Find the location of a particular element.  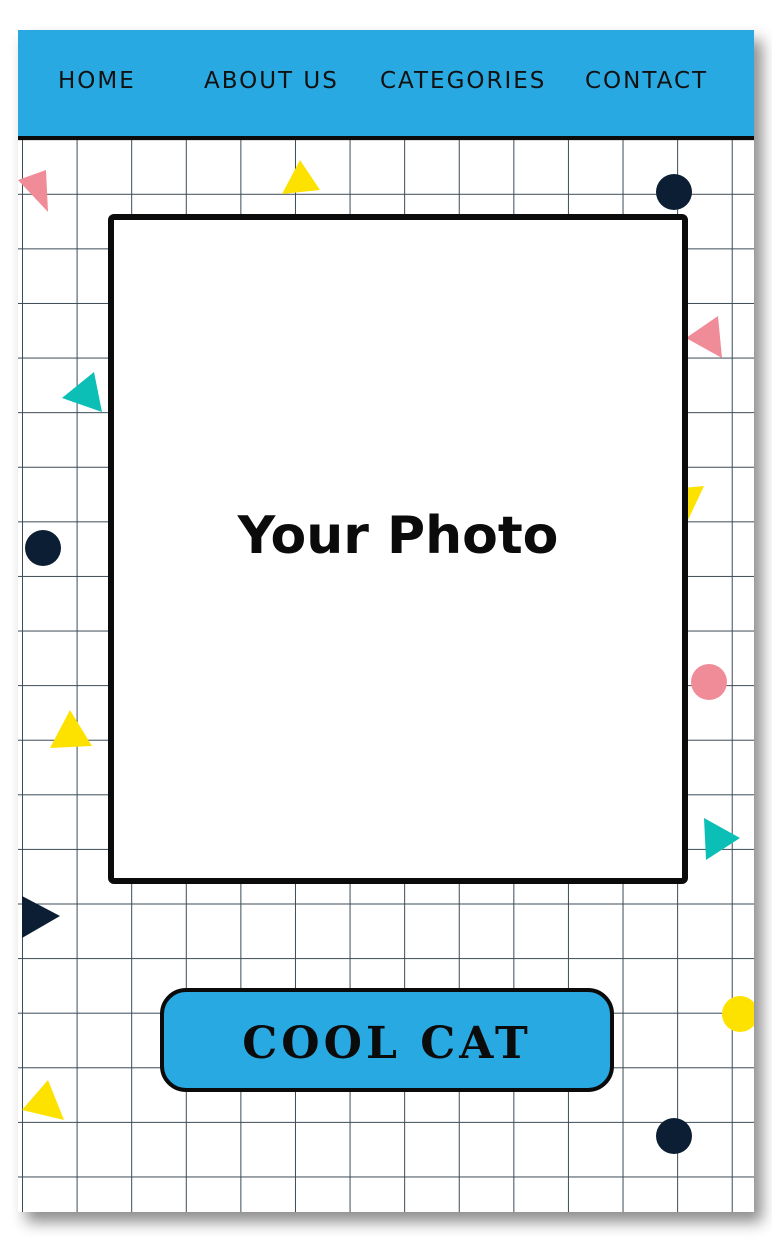

nav-categories-link: CATEGORIES is located at coordinates (463, 81).